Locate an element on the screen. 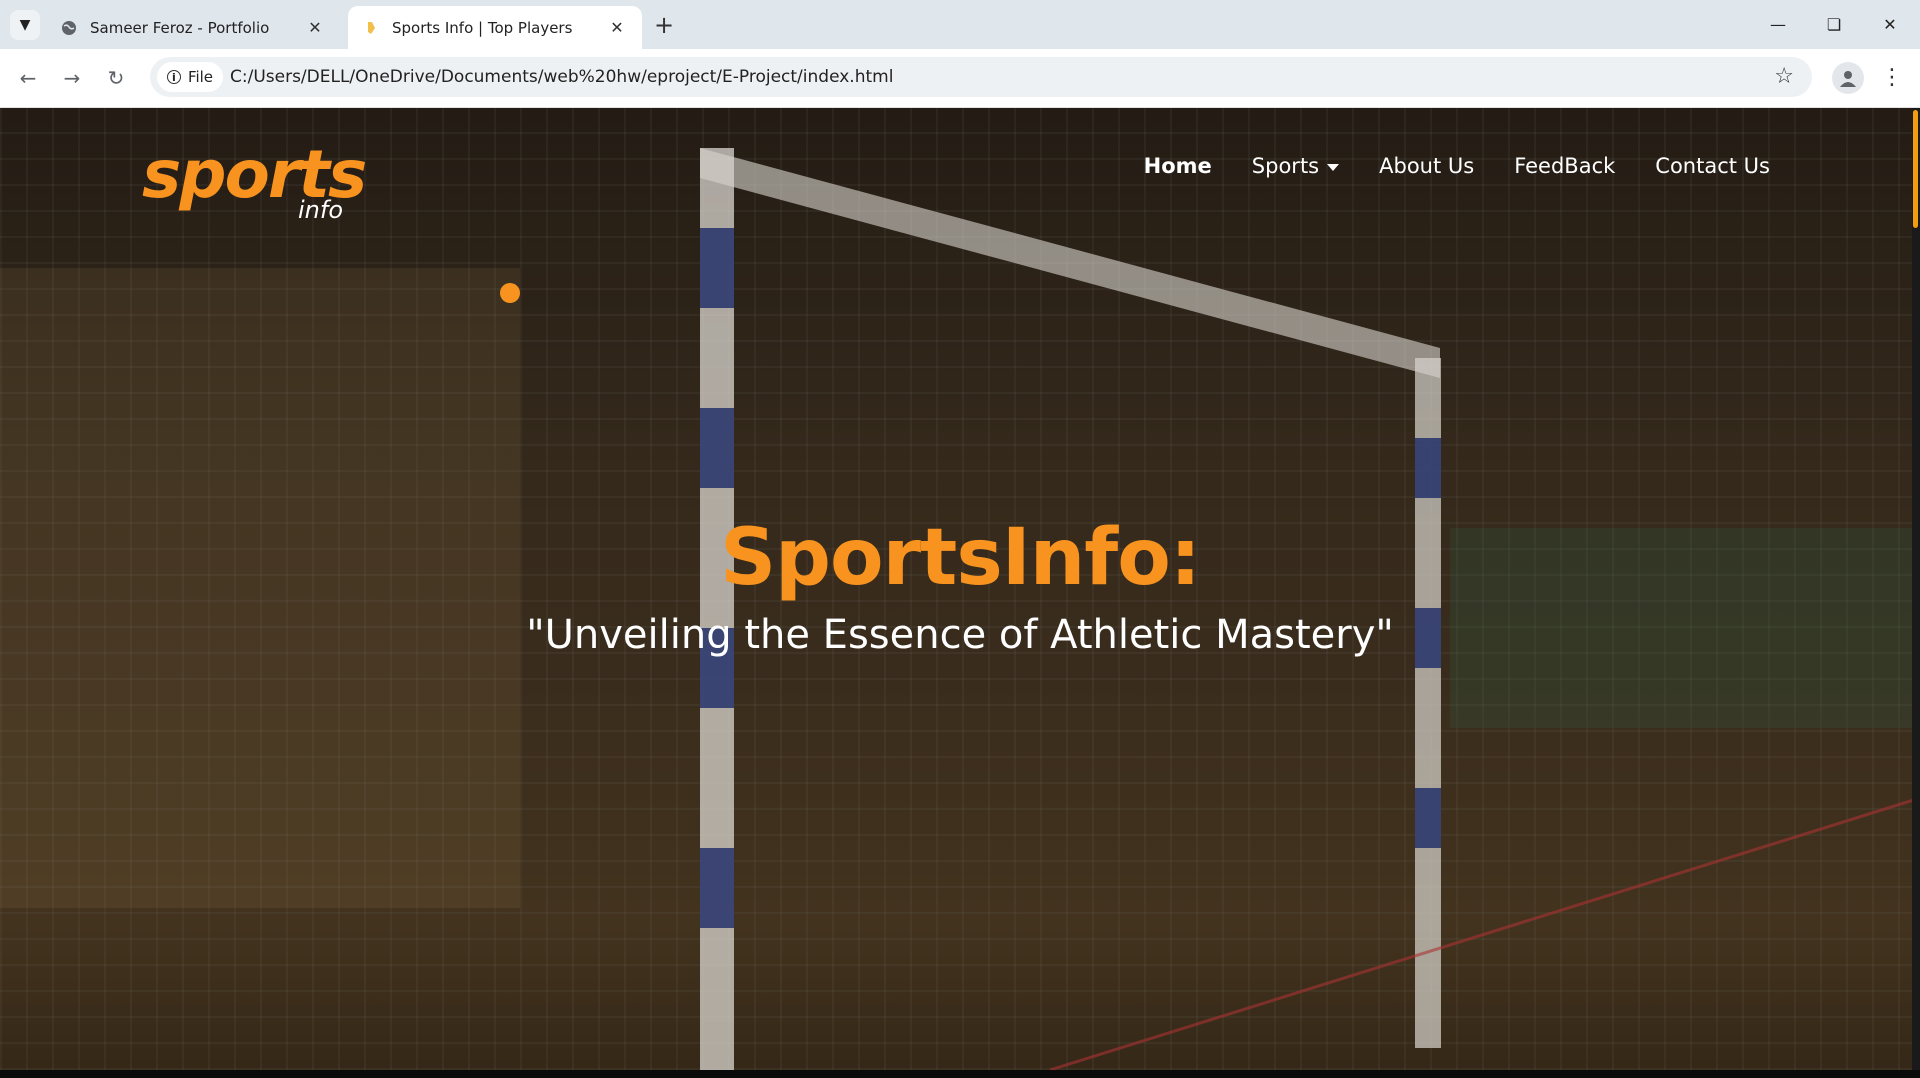  hero-title: SportsInfo: is located at coordinates (960, 558).